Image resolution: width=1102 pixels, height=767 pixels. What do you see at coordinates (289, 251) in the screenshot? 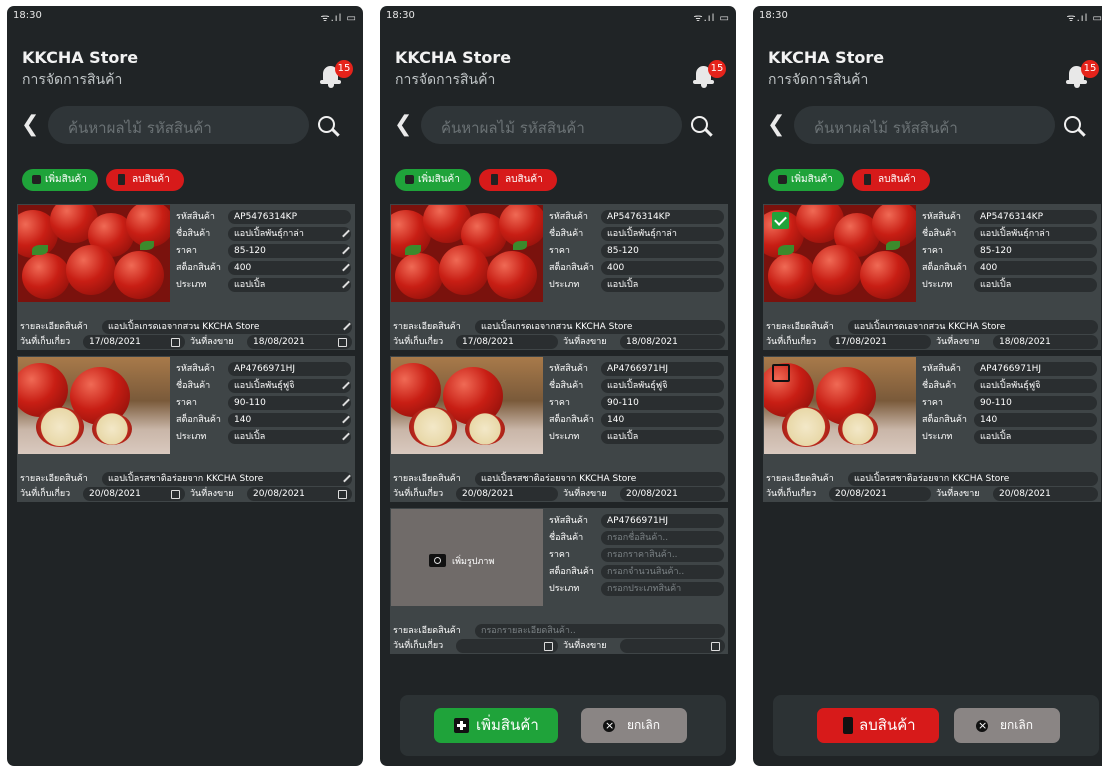
I see `price-value: 85-120` at bounding box center [289, 251].